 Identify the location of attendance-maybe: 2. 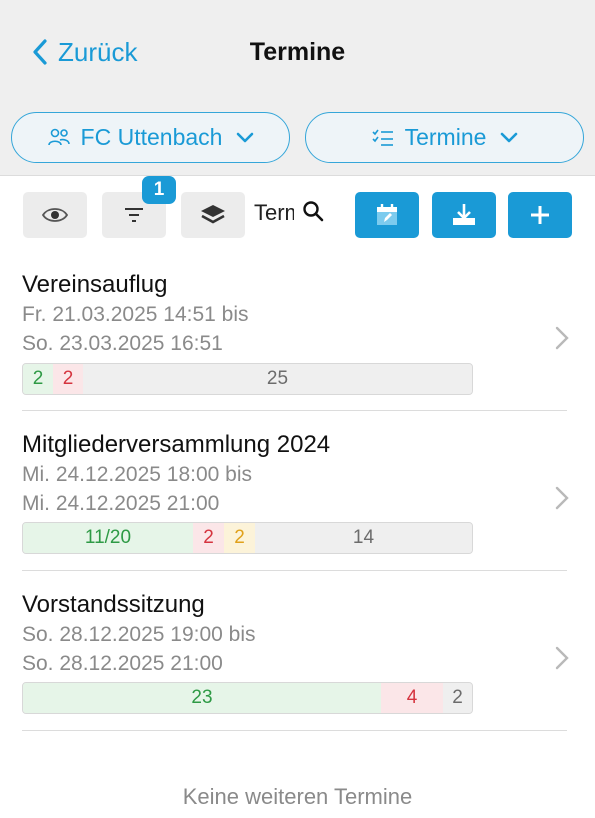
(239, 538).